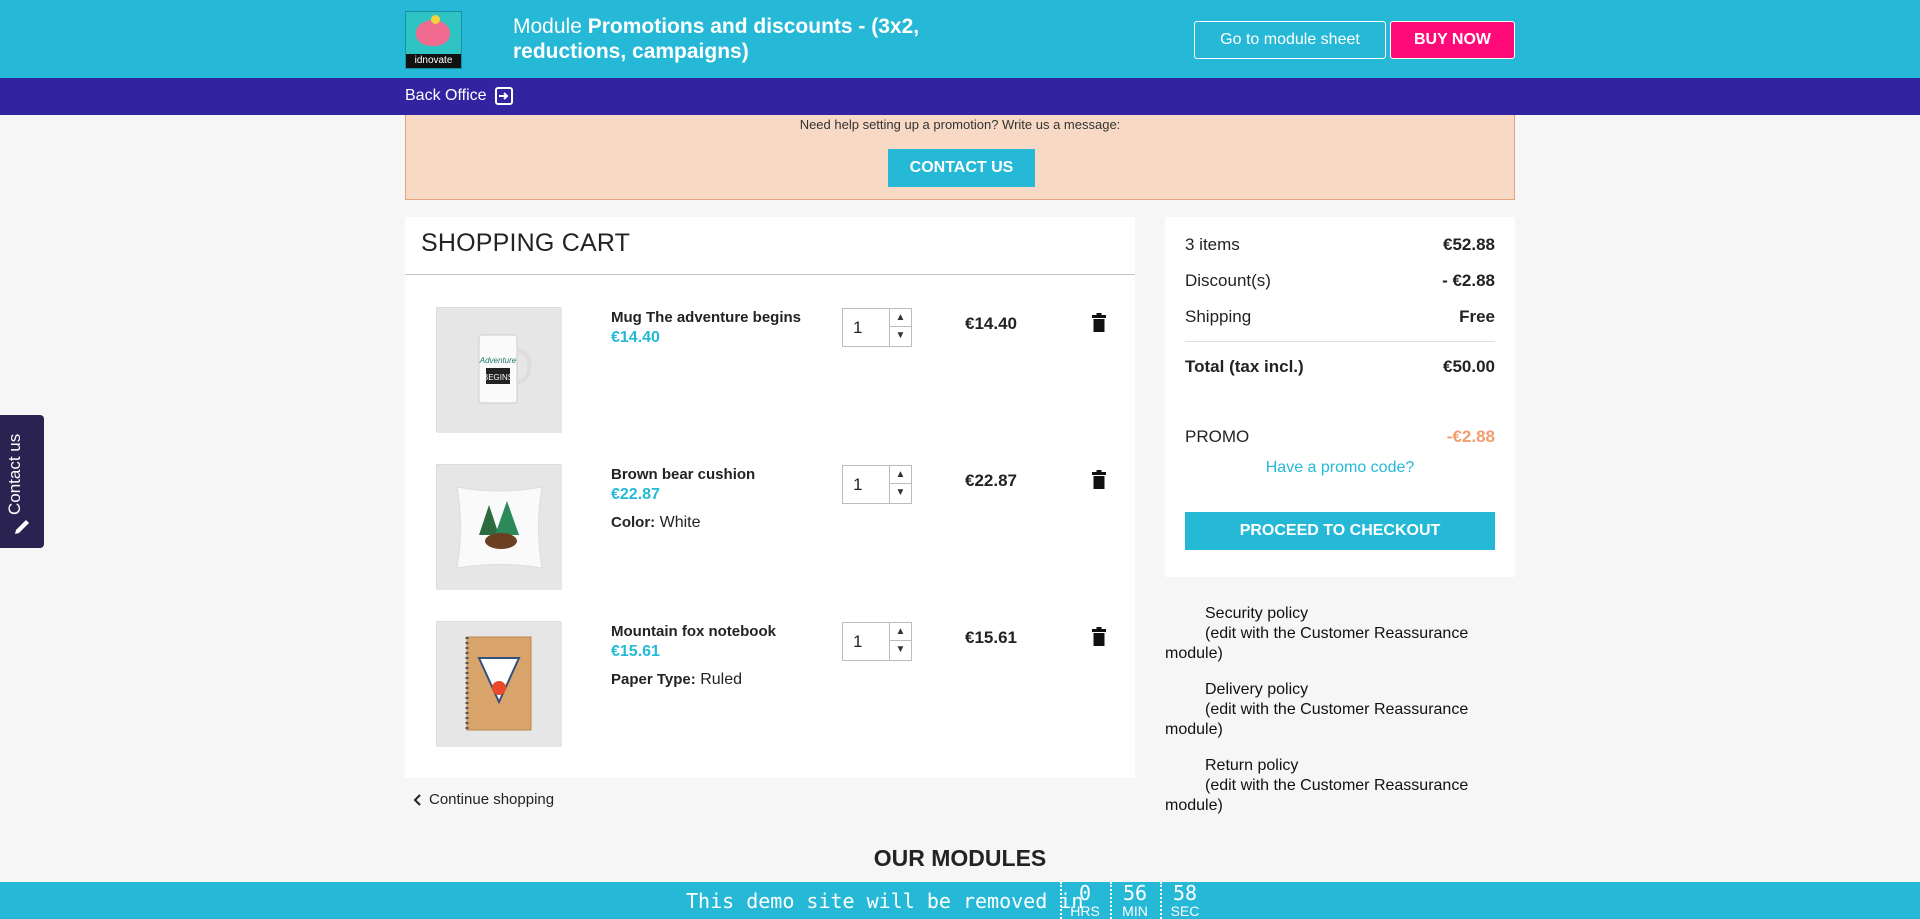 The image size is (1920, 919). I want to click on back-office-link: Back Office, so click(459, 96).